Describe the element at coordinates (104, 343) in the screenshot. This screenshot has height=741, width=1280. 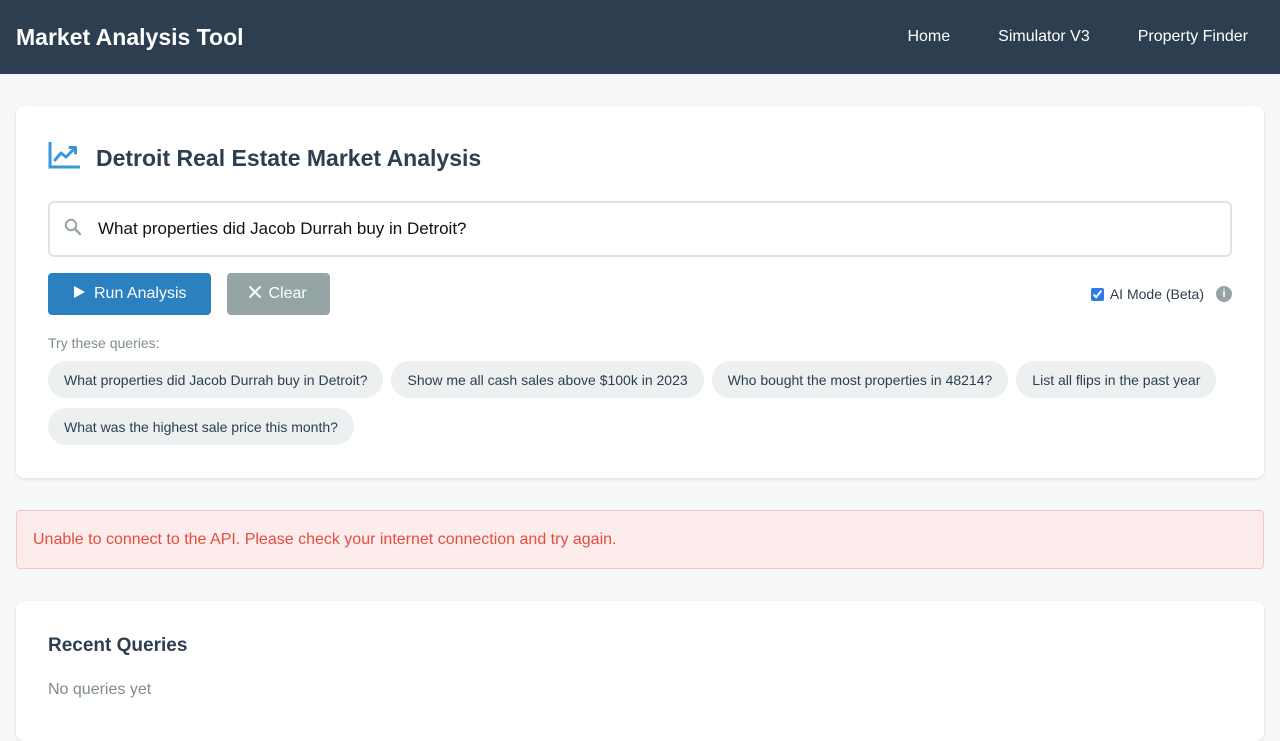
I see `suggestions-label: Try these queries:` at that location.